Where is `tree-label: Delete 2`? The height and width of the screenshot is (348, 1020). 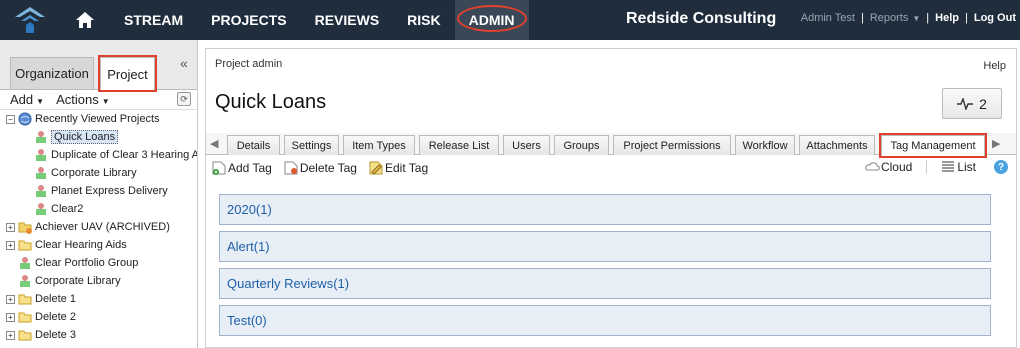
tree-label: Delete 2 is located at coordinates (55, 317).